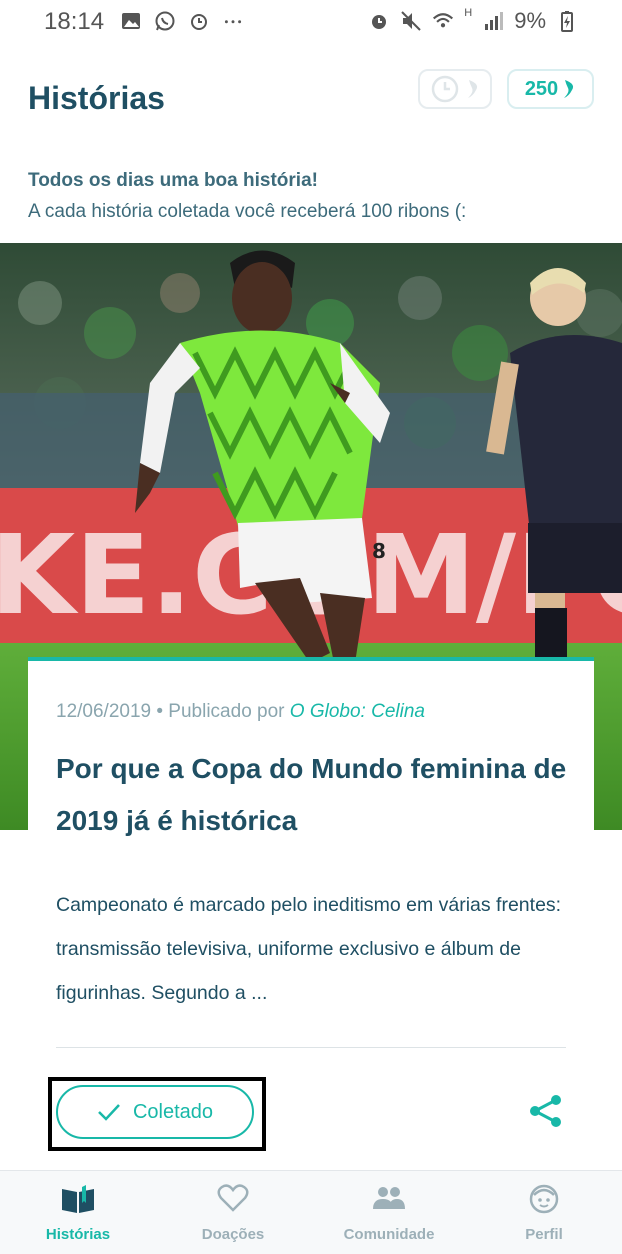 The height and width of the screenshot is (1254, 622). I want to click on page-title: Histórias, so click(96, 98).